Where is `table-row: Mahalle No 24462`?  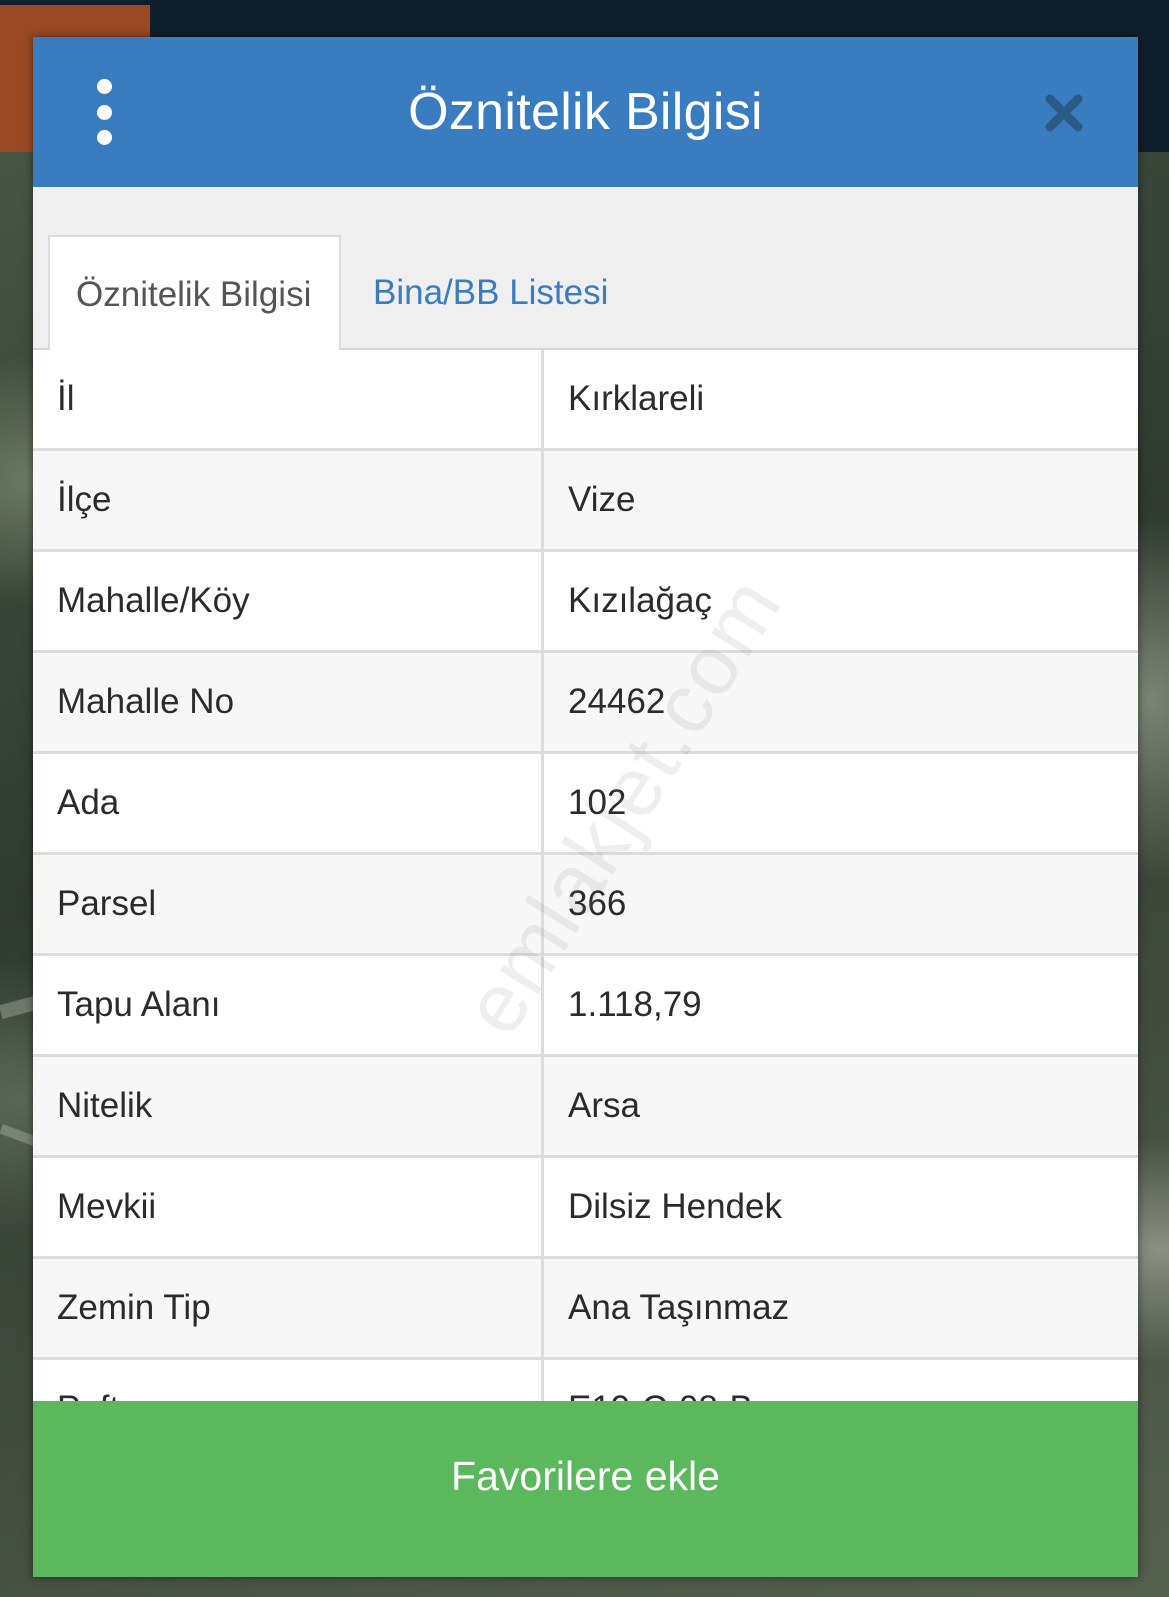 table-row: Mahalle No 24462 is located at coordinates (585, 703).